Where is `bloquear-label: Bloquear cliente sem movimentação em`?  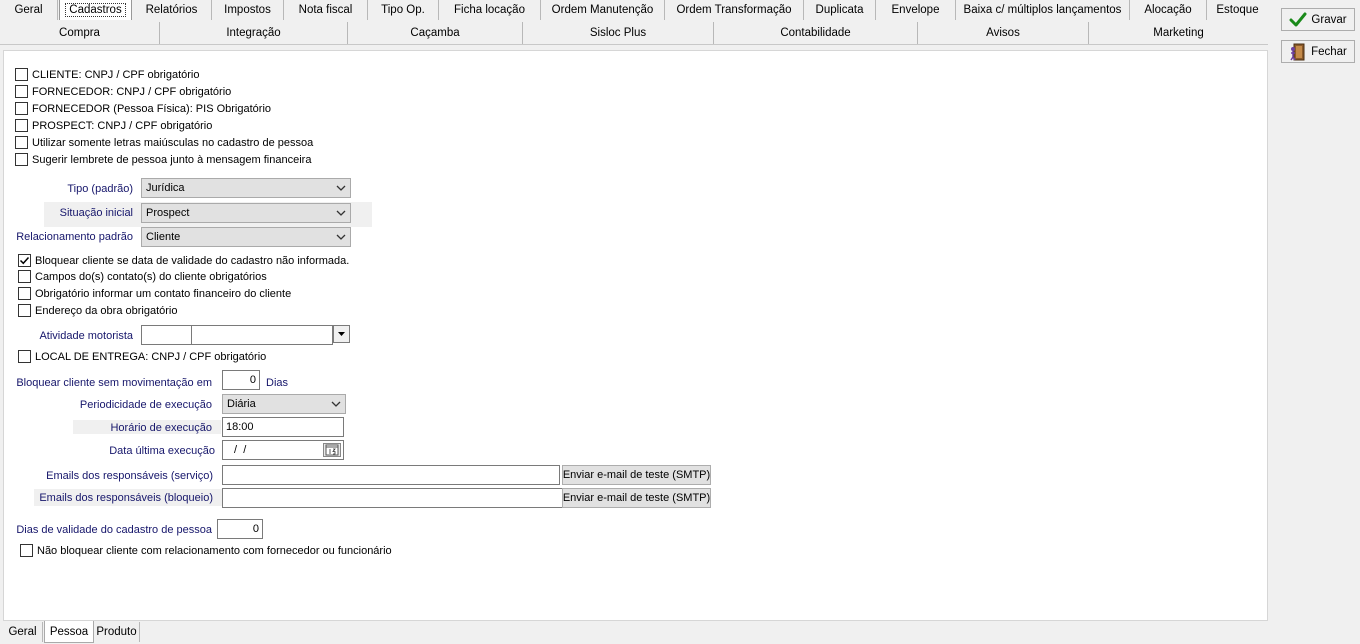
bloquear-label: Bloquear cliente sem movimentação em is located at coordinates (114, 383).